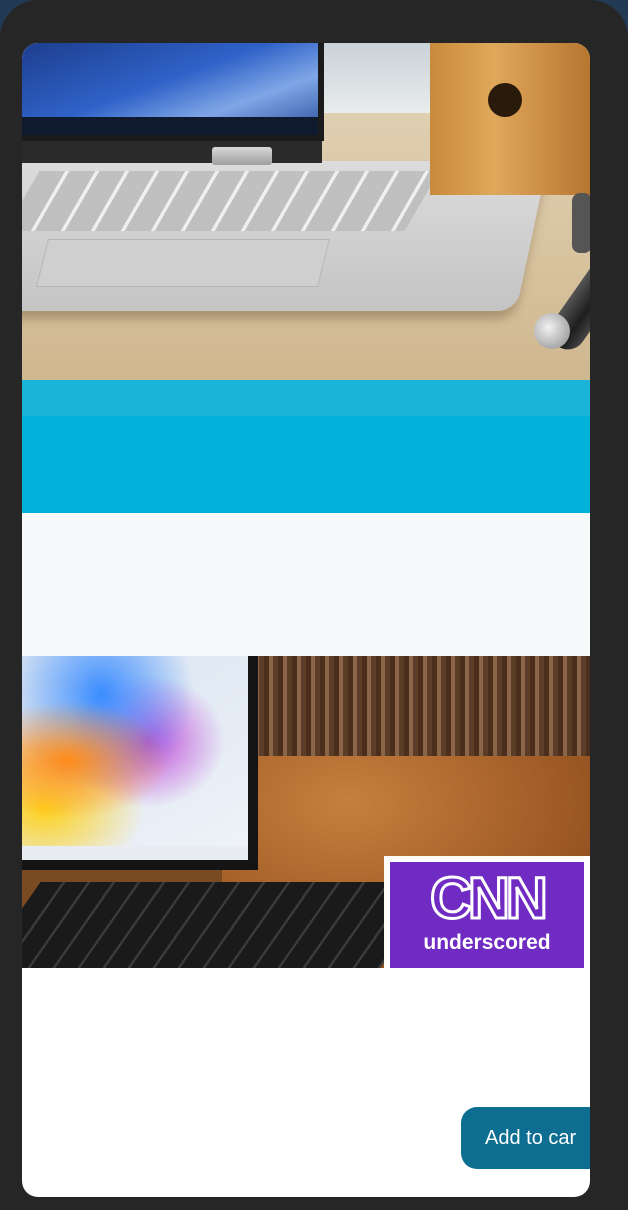 Image resolution: width=628 pixels, height=1210 pixels. I want to click on laptop-bezel, so click(172, 152).